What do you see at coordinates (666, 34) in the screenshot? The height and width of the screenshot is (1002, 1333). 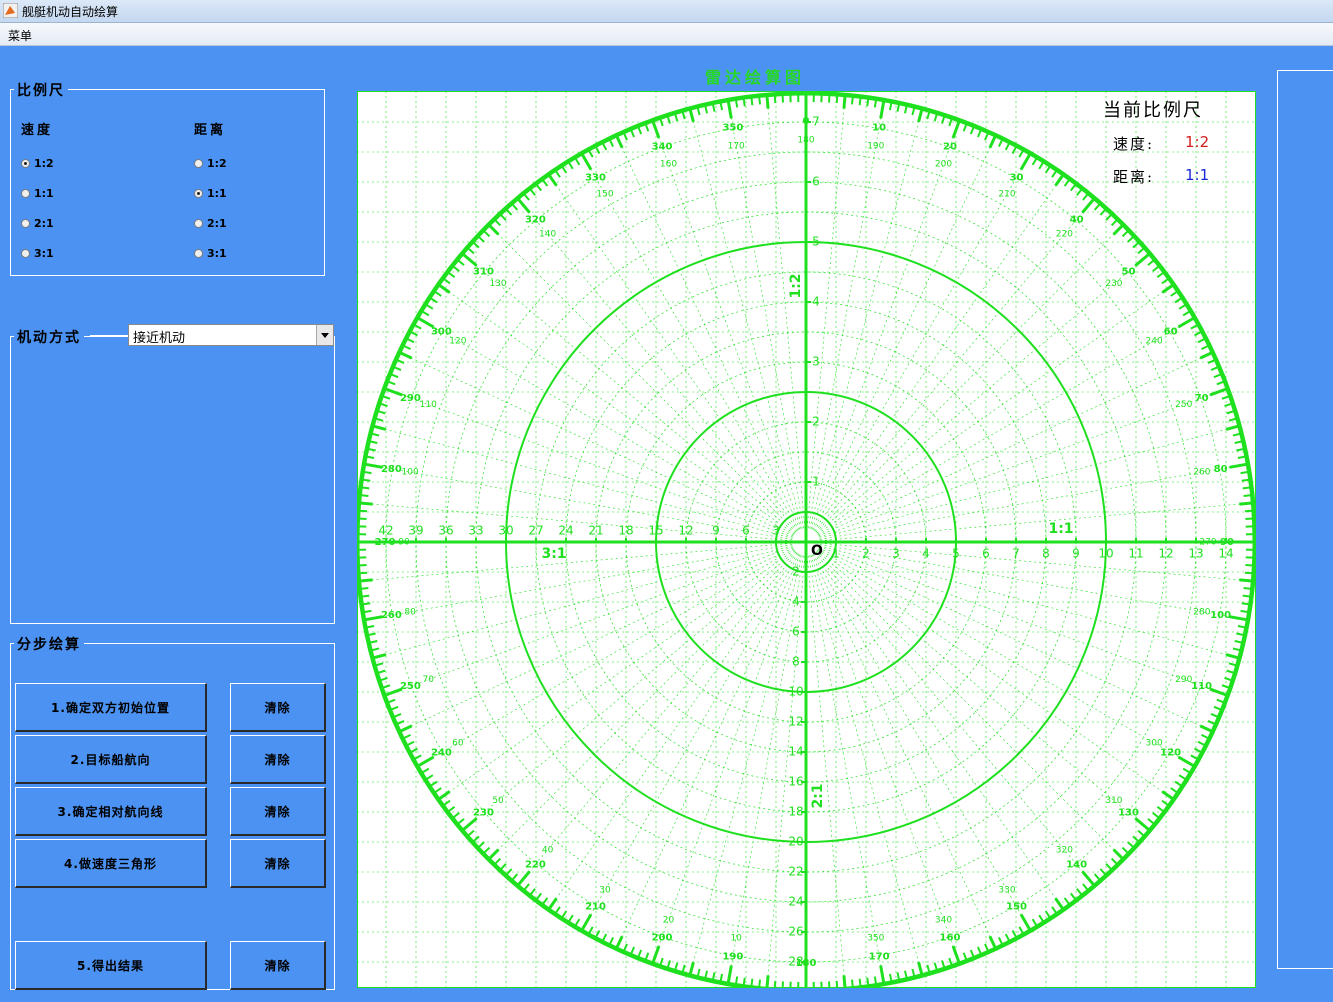 I see `menubar: 菜单` at bounding box center [666, 34].